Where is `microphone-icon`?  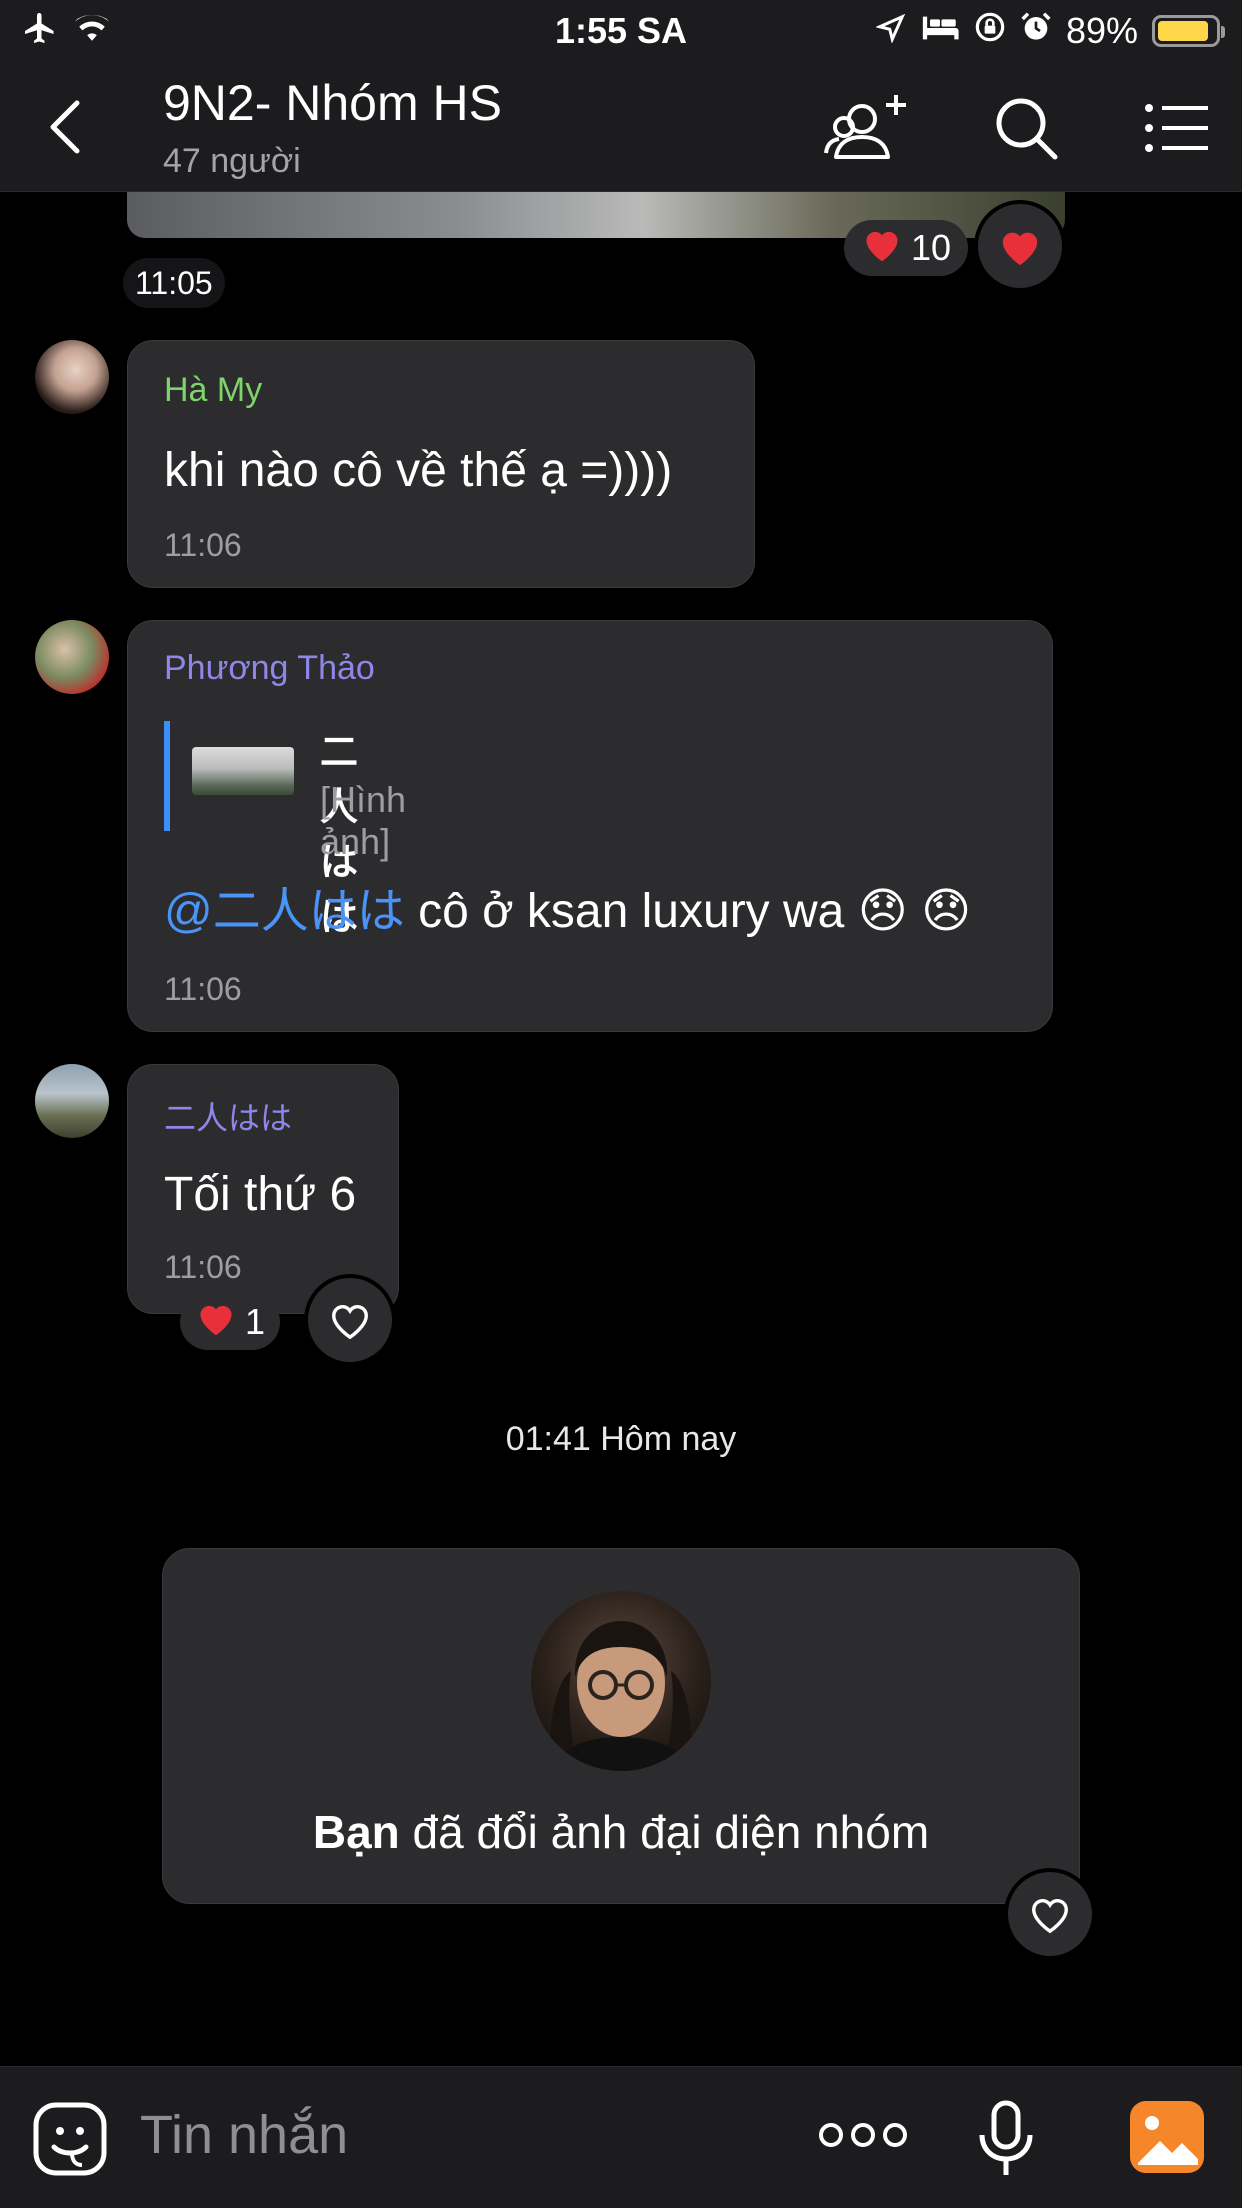 microphone-icon is located at coordinates (1006, 2137).